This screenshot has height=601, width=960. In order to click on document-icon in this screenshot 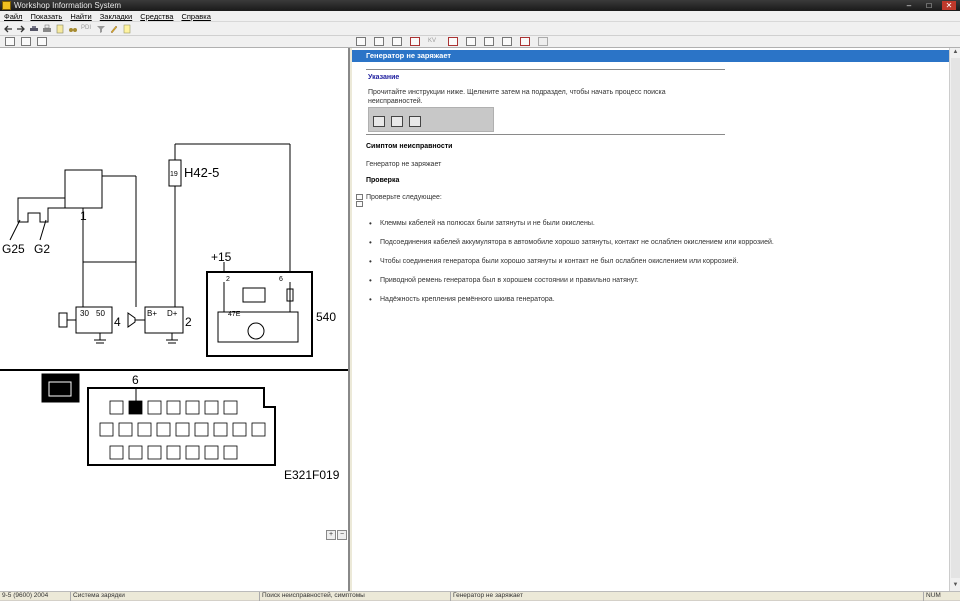, I will do `click(60, 29)`.